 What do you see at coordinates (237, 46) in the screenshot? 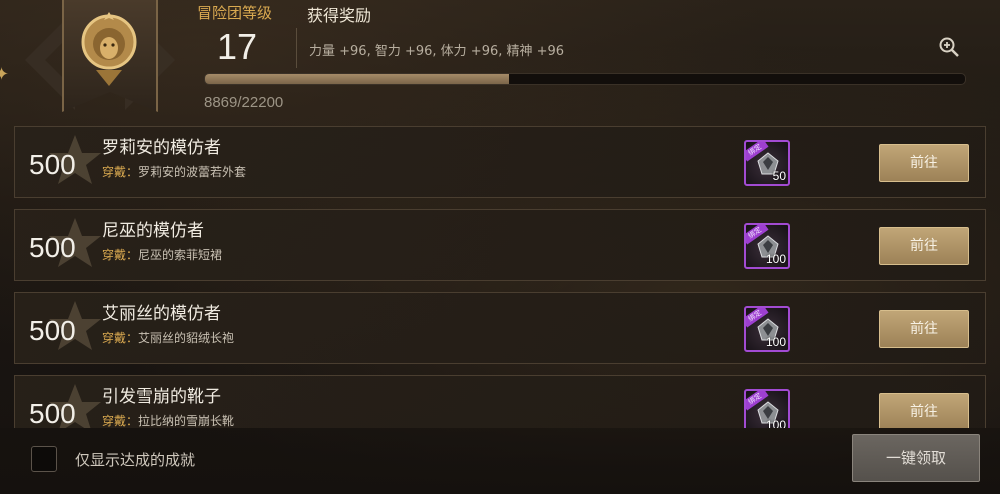
I see `level-number: 17` at bounding box center [237, 46].